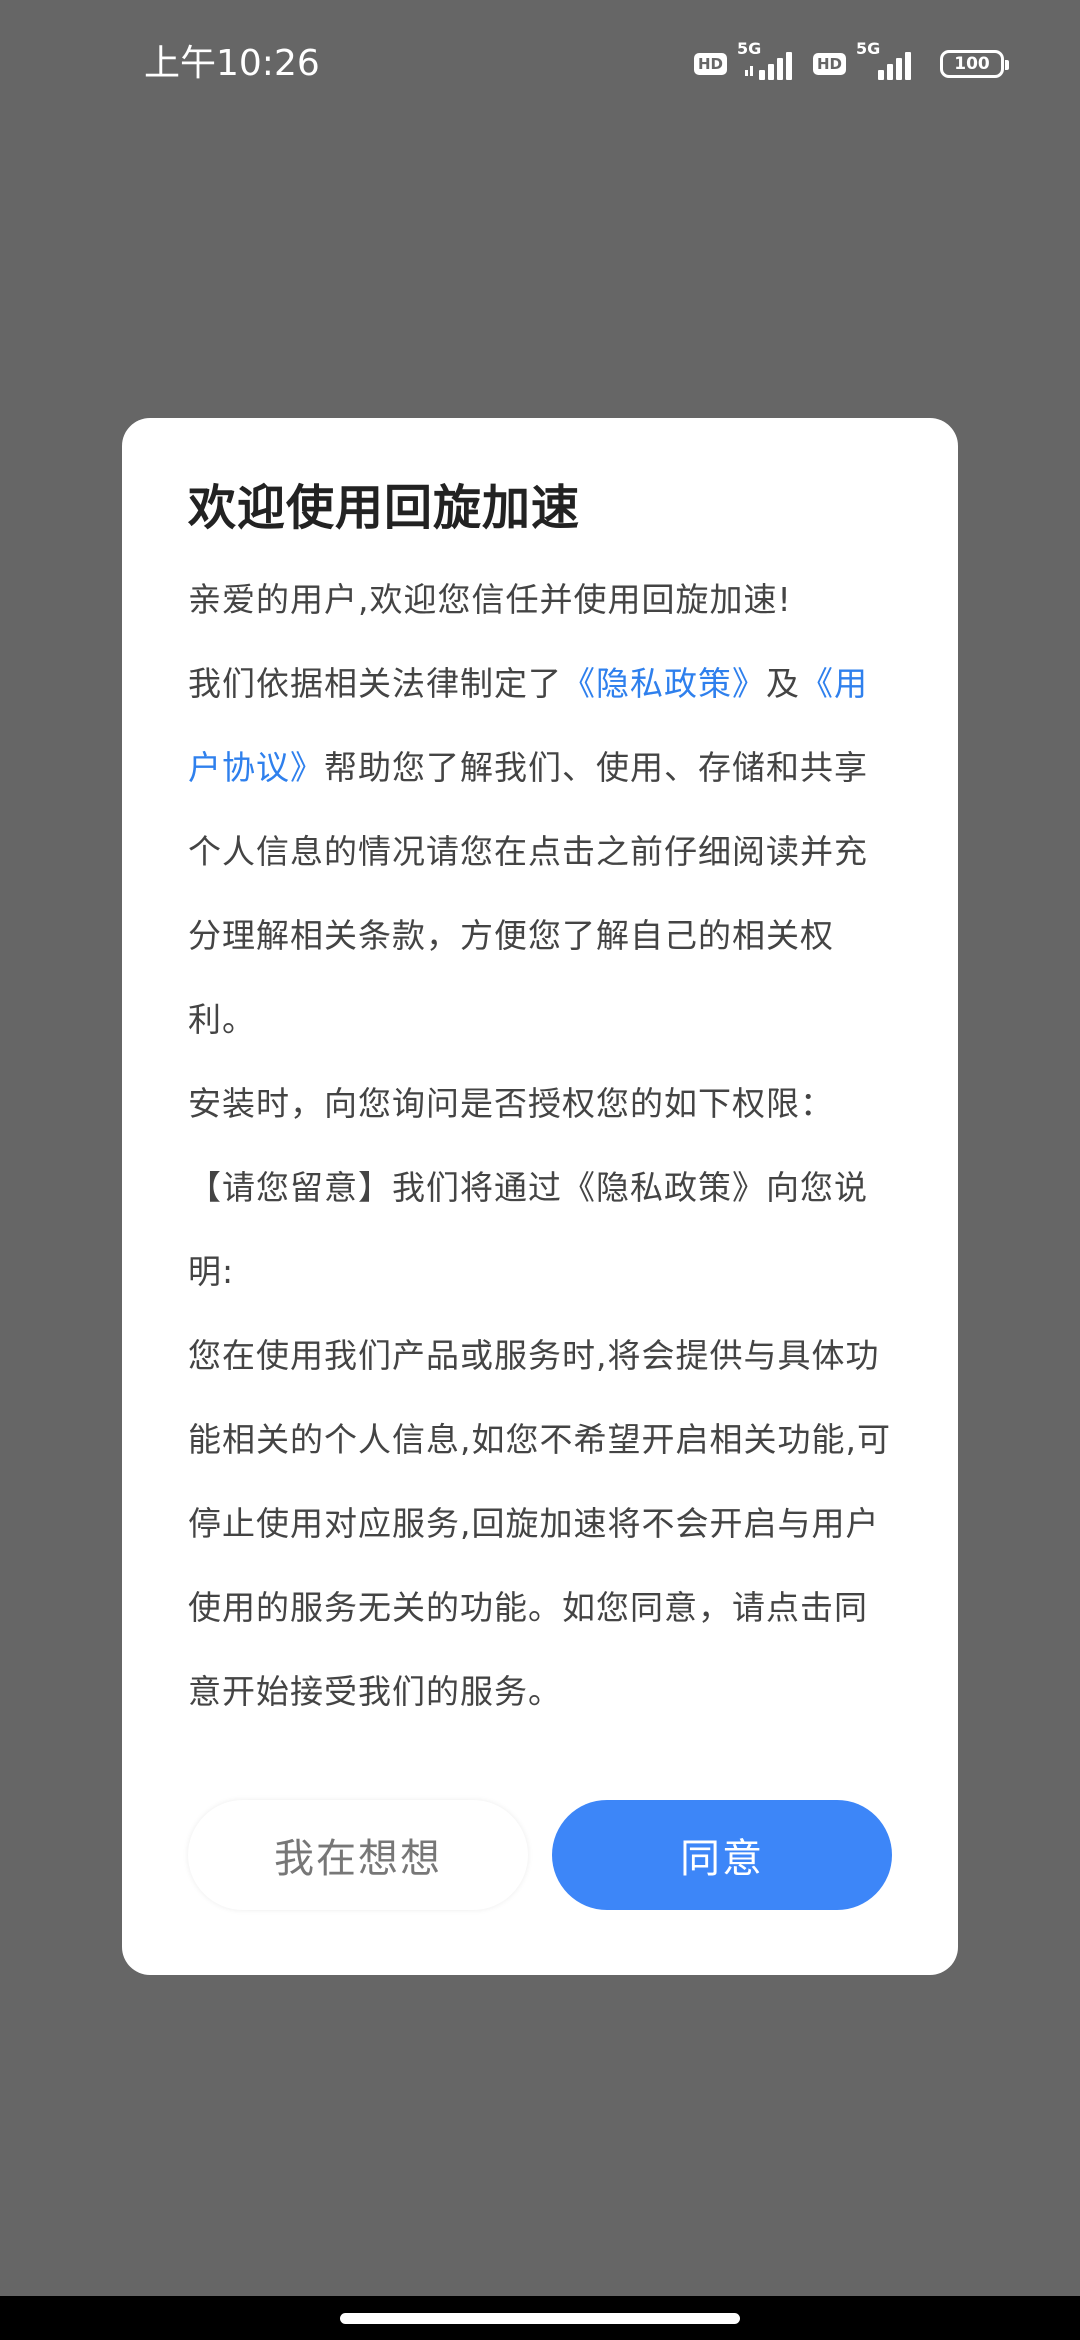  What do you see at coordinates (511, 1103) in the screenshot?
I see `permission-paragraph: 安装时，向您询问是否授权您的如下权限：` at bounding box center [511, 1103].